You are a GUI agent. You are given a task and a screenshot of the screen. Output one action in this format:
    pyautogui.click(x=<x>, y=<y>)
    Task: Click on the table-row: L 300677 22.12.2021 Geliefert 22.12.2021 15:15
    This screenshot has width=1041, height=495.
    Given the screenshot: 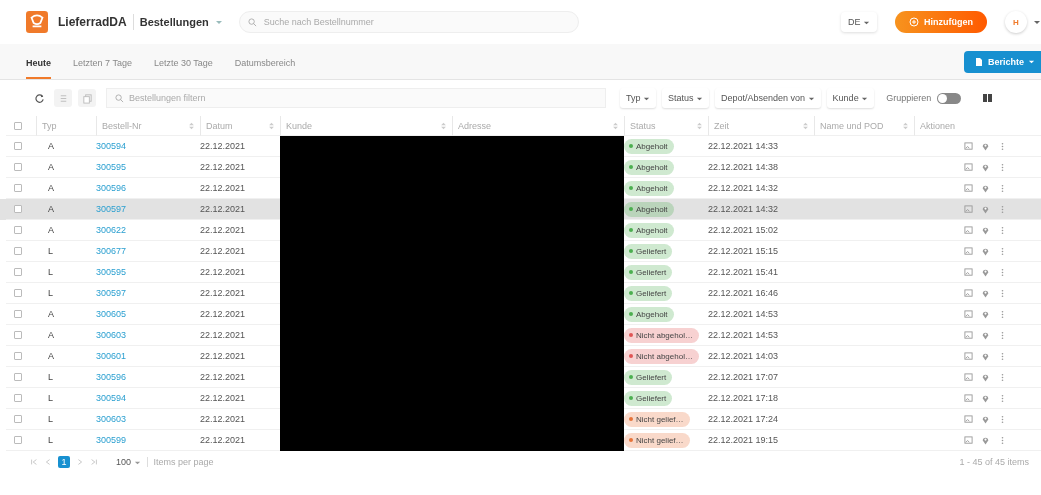 What is the action you would take?
    pyautogui.click(x=520, y=251)
    